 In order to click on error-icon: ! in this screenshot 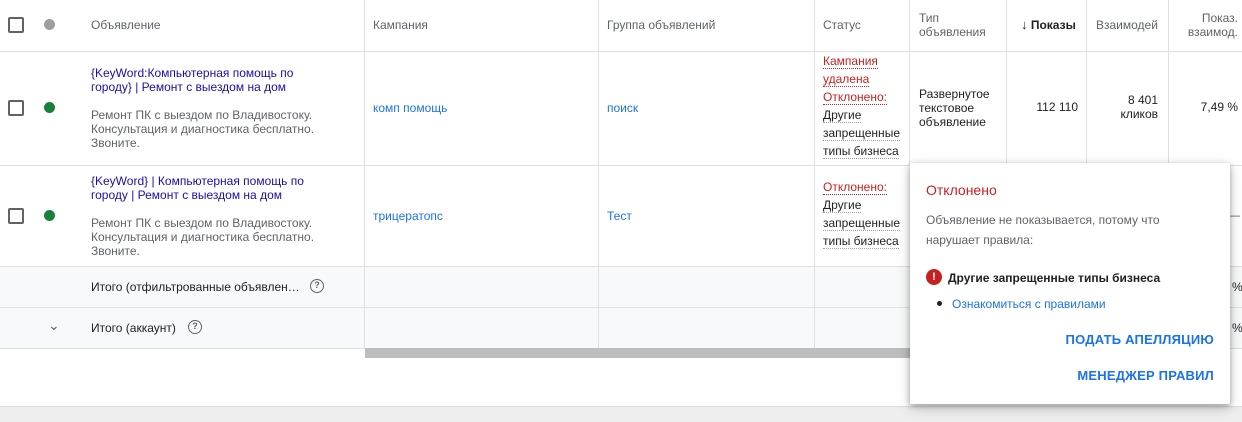, I will do `click(934, 277)`.